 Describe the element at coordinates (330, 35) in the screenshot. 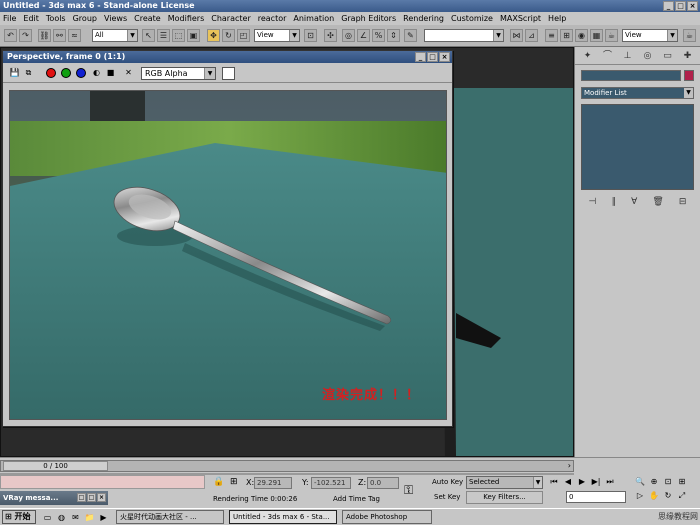

I see `select-manipulate-icon: ✣` at that location.